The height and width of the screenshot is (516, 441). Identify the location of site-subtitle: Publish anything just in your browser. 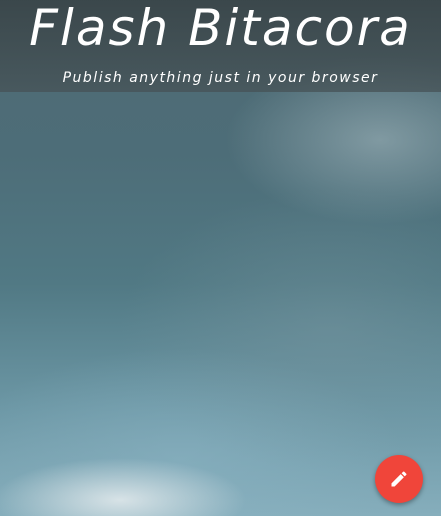
(220, 78).